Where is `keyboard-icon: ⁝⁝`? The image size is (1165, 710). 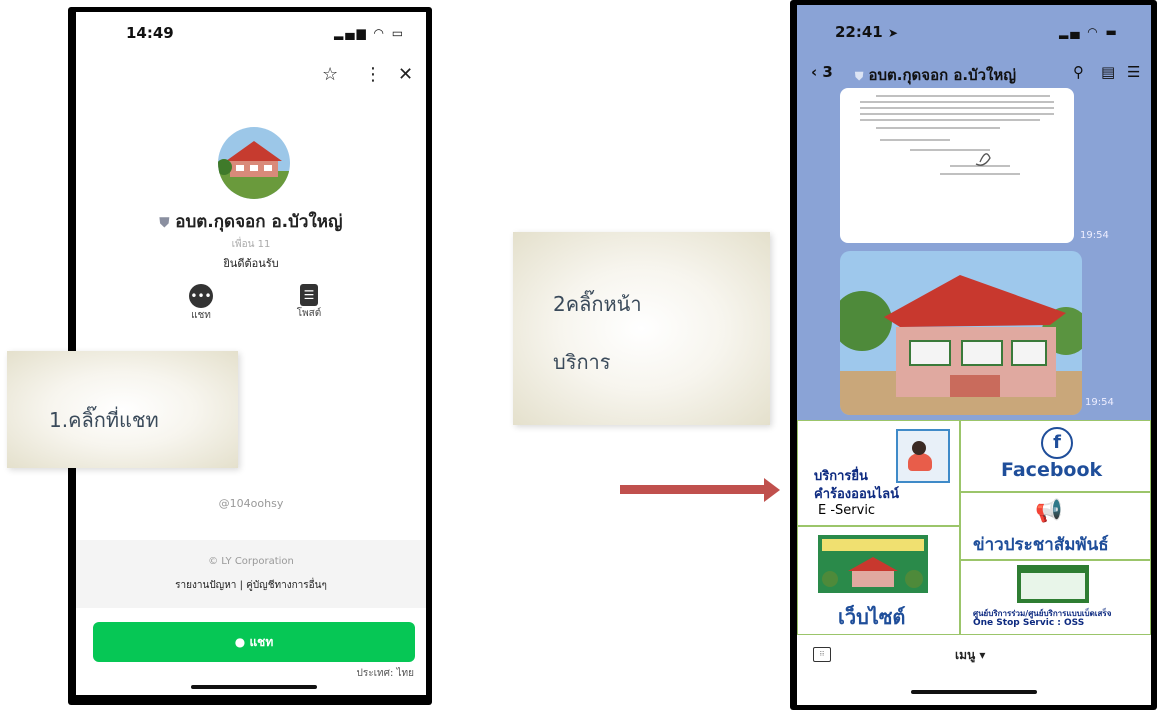
keyboard-icon: ⁝⁝ is located at coordinates (822, 654).